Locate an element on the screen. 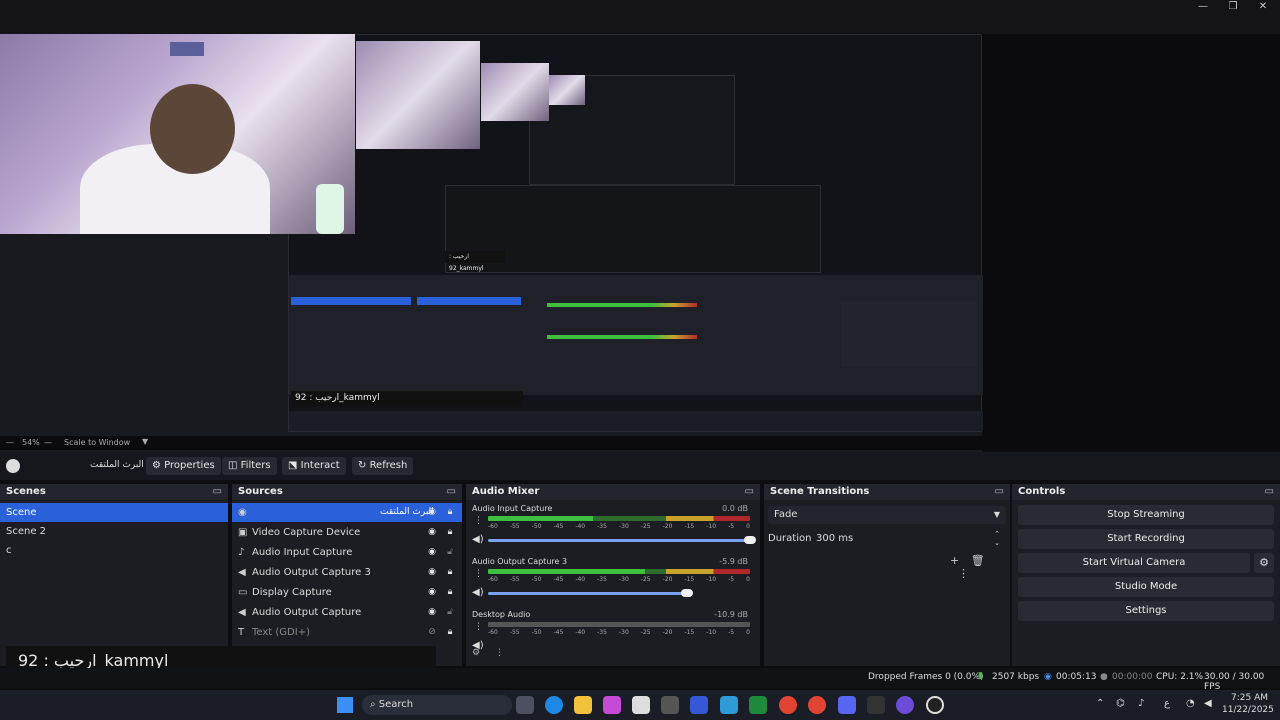 The image size is (1280, 720). stop-streaming-button: Stop Streaming is located at coordinates (1146, 515).